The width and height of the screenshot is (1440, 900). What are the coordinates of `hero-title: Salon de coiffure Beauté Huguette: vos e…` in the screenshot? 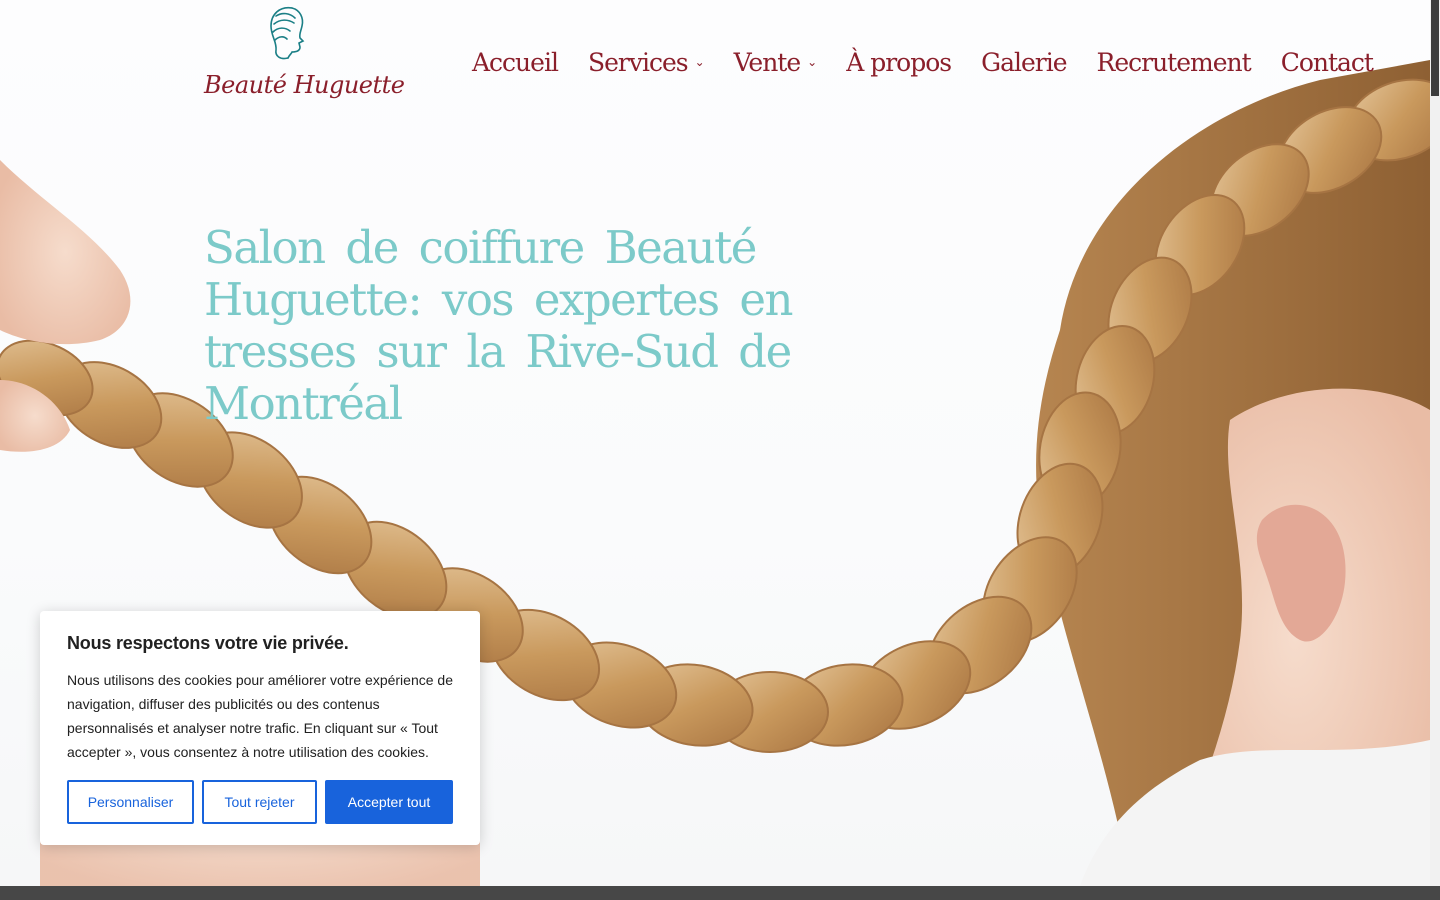 It's located at (499, 325).